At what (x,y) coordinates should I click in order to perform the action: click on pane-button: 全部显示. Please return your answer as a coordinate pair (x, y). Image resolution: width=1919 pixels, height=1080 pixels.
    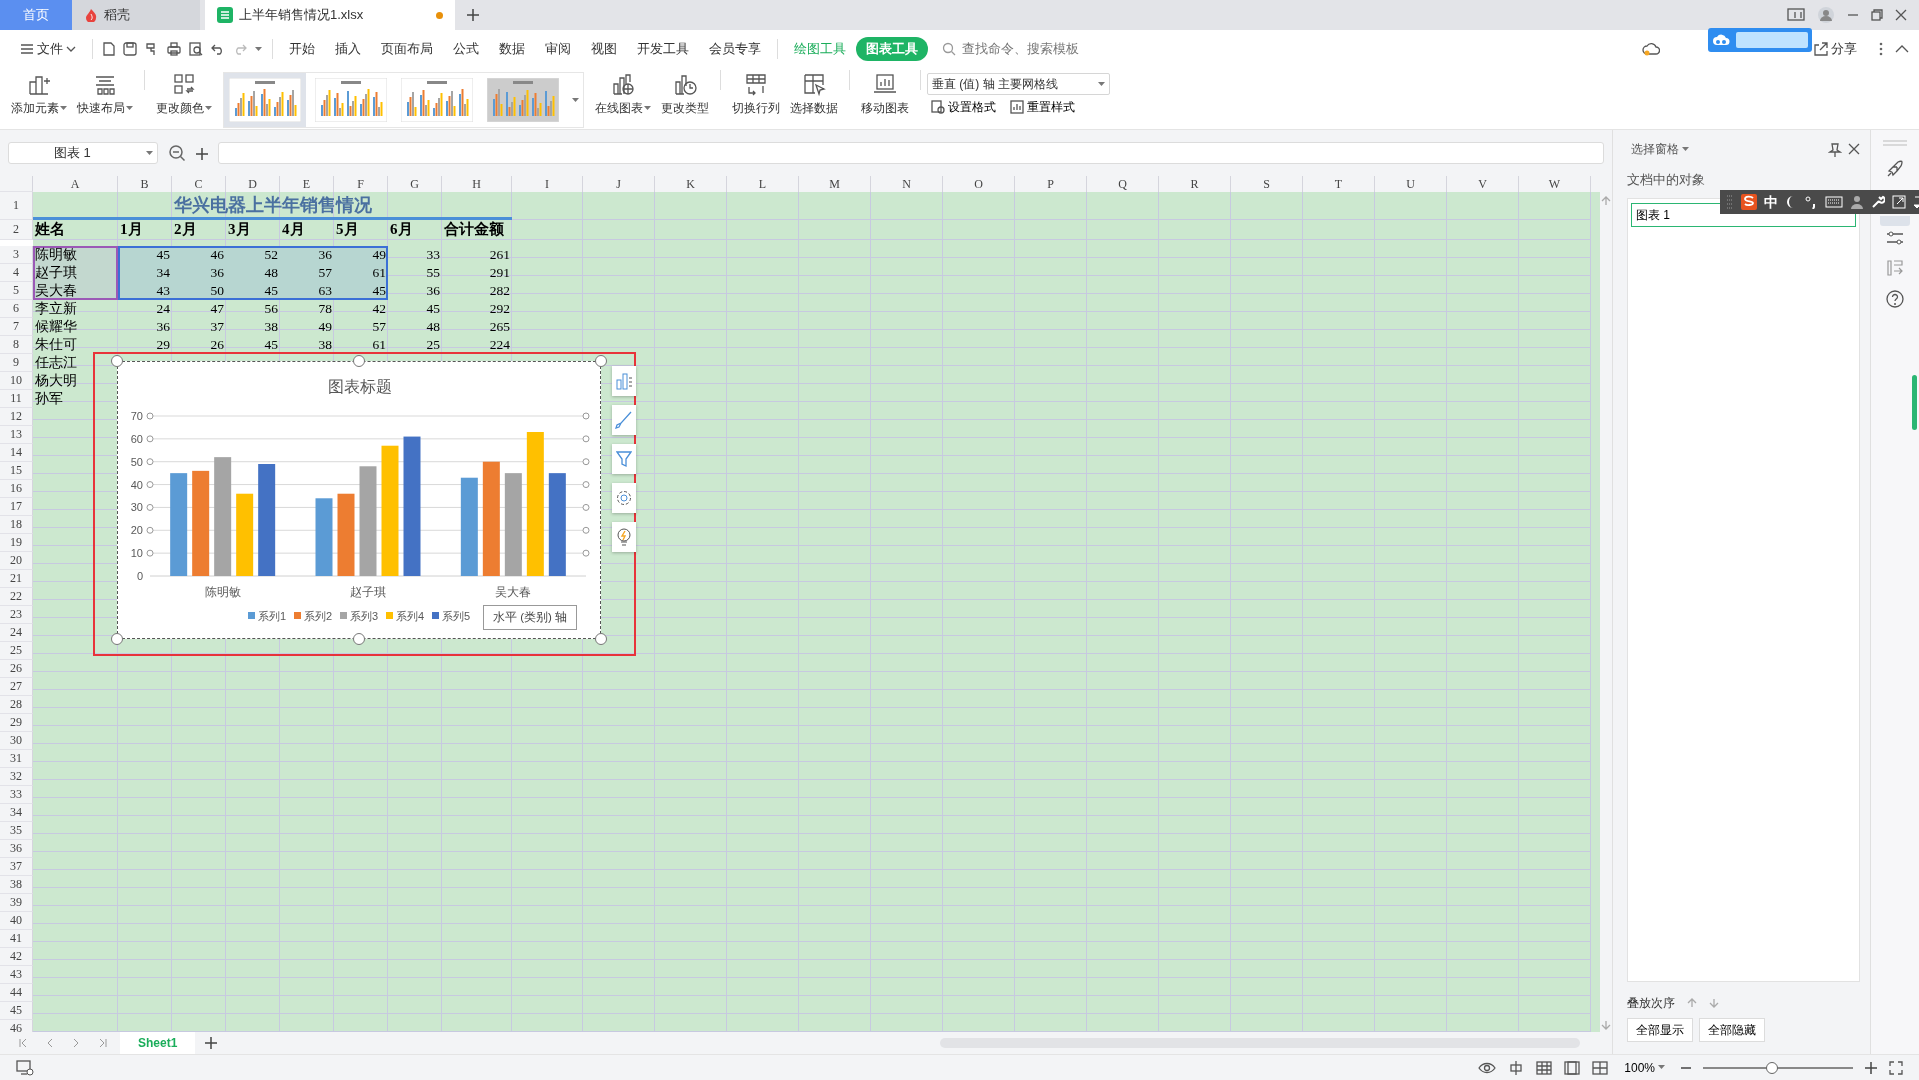
    Looking at the image, I should click on (1660, 1030).